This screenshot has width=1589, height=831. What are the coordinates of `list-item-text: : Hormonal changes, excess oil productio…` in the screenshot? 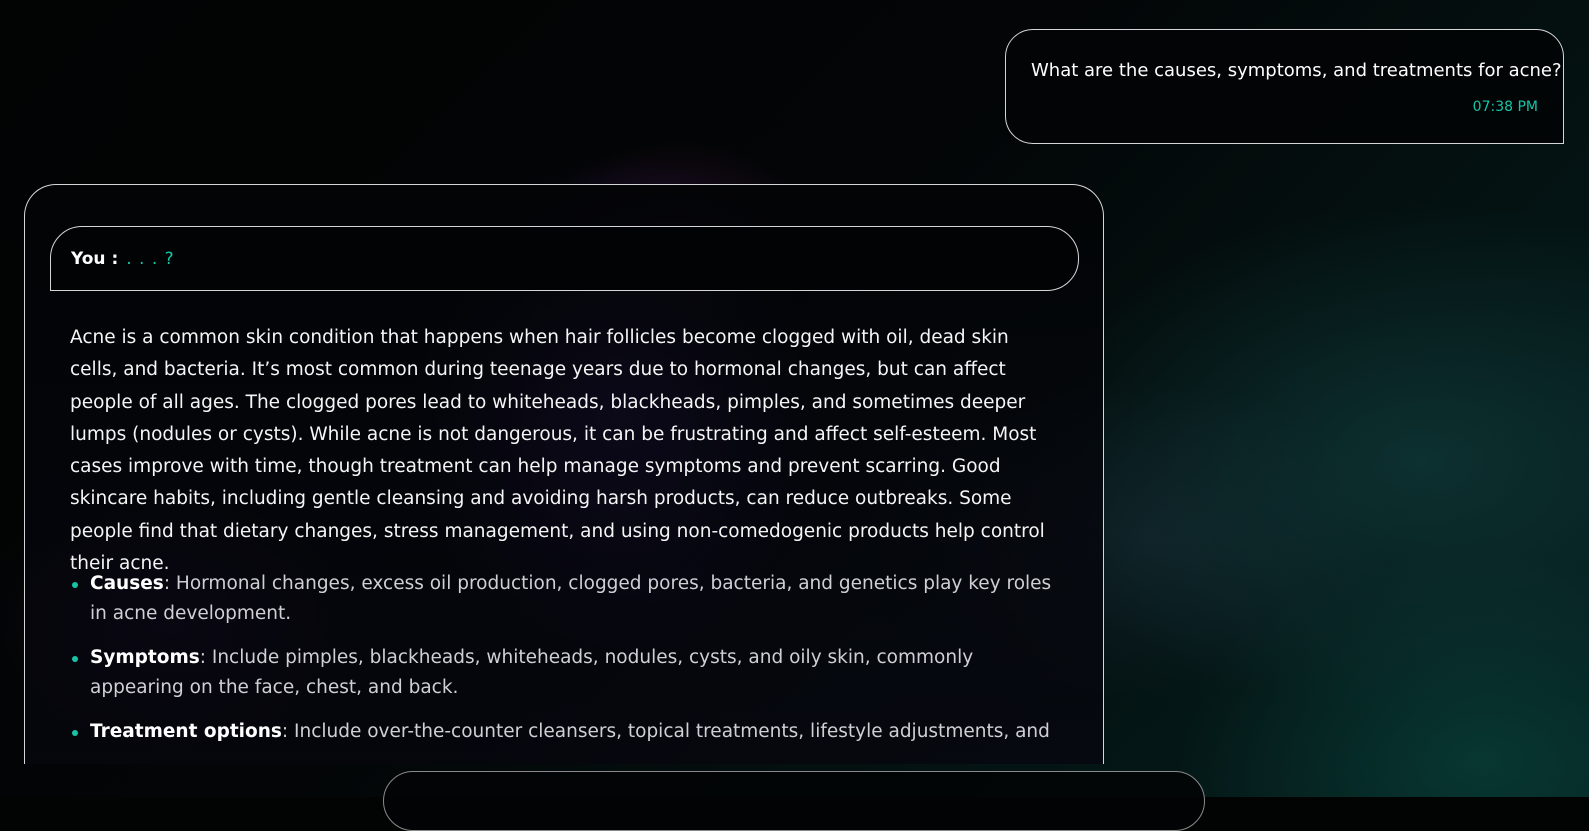 It's located at (571, 598).